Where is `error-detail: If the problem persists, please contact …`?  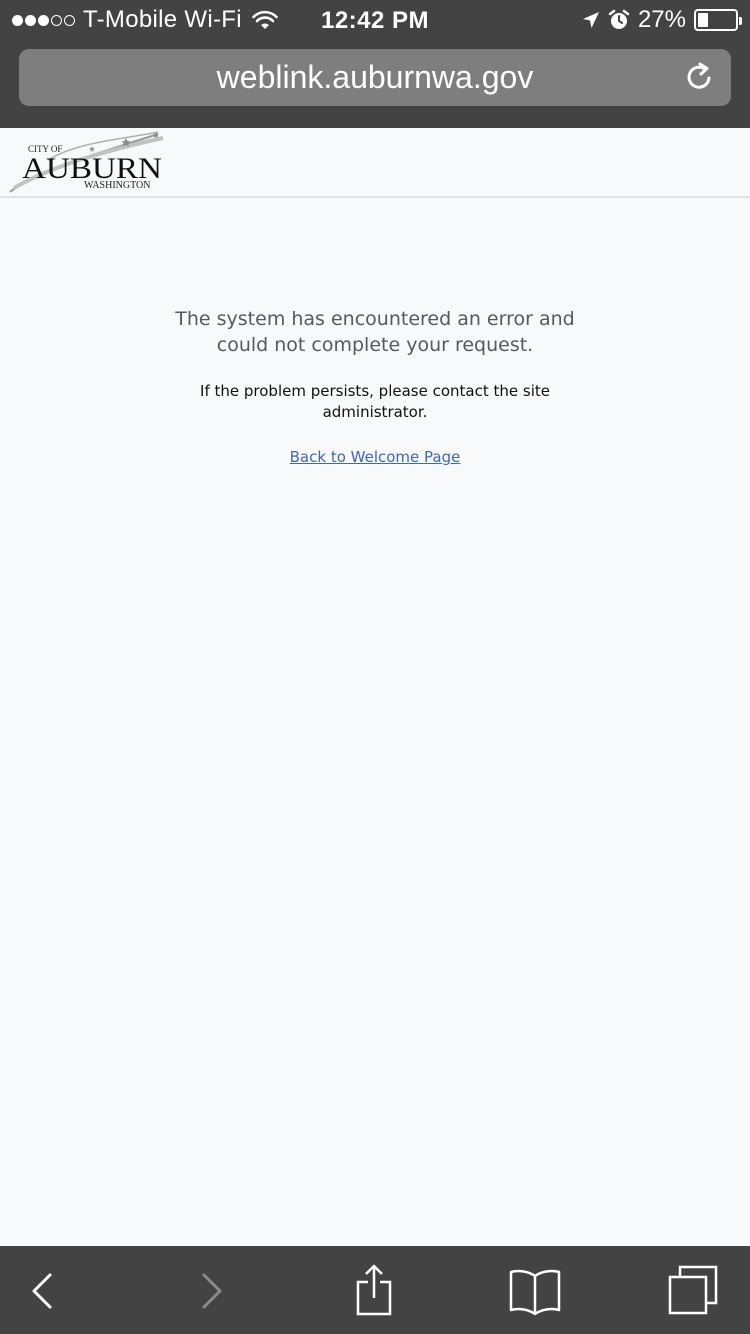 error-detail: If the problem persists, please contact … is located at coordinates (375, 401).